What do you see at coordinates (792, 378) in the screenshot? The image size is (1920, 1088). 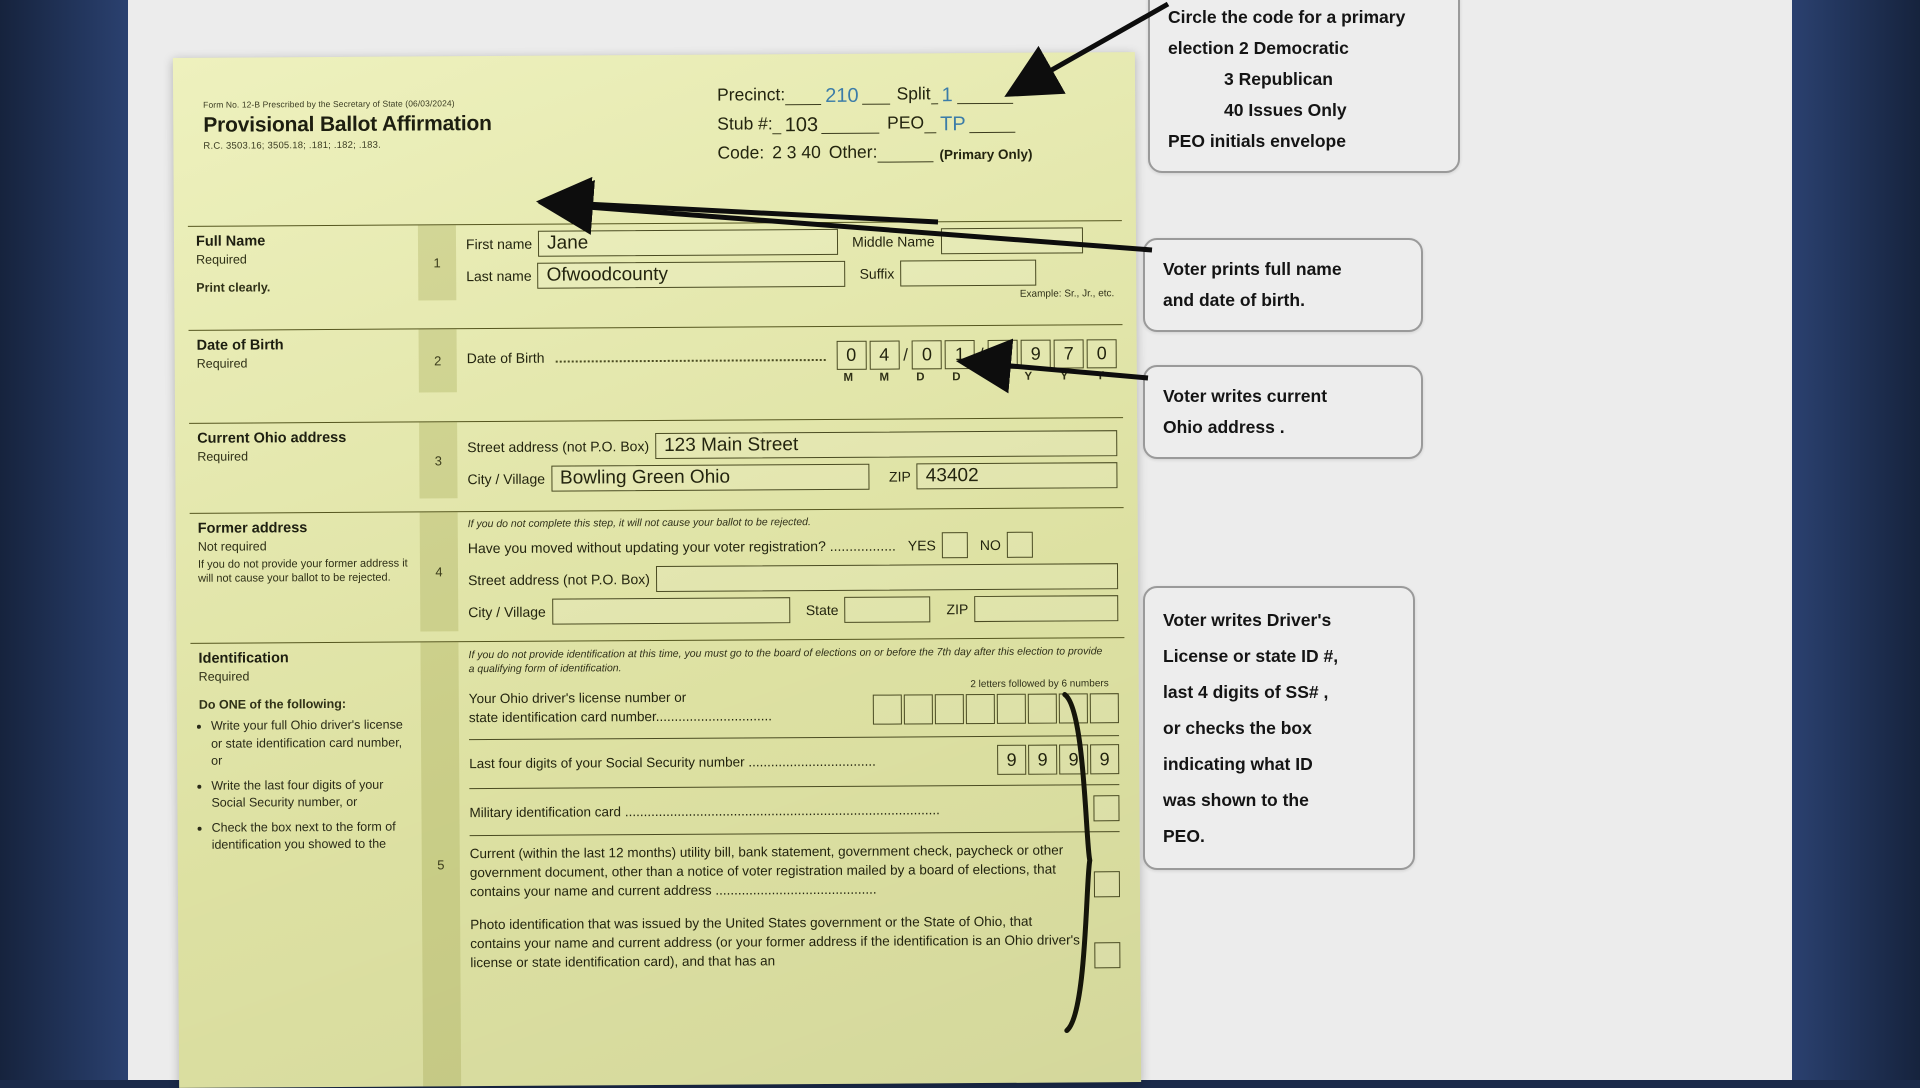 I see `dob-legend: M M D D Y Y Y Y` at bounding box center [792, 378].